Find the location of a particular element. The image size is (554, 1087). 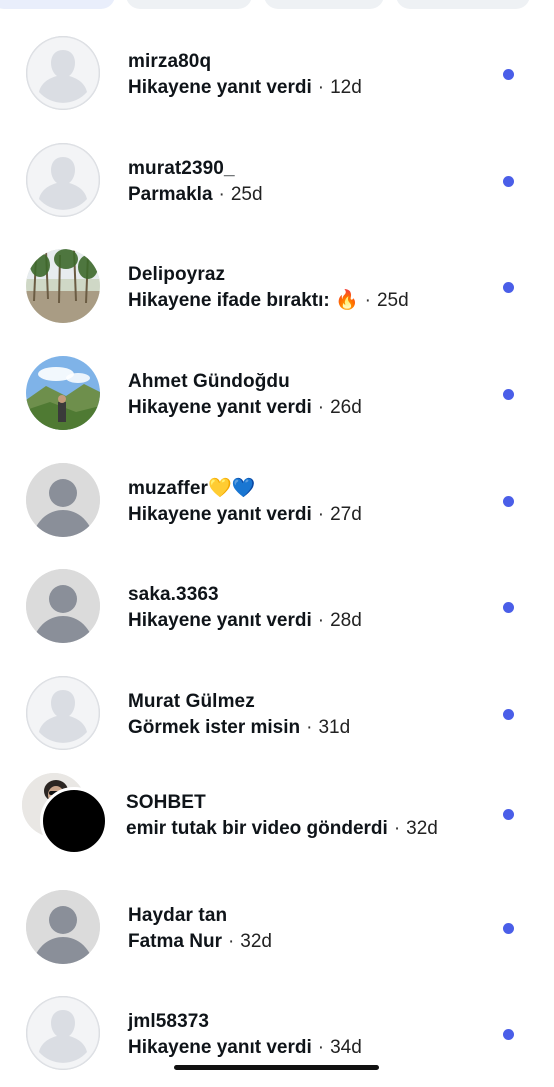

chat-name: murat2390_ is located at coordinates (181, 168).